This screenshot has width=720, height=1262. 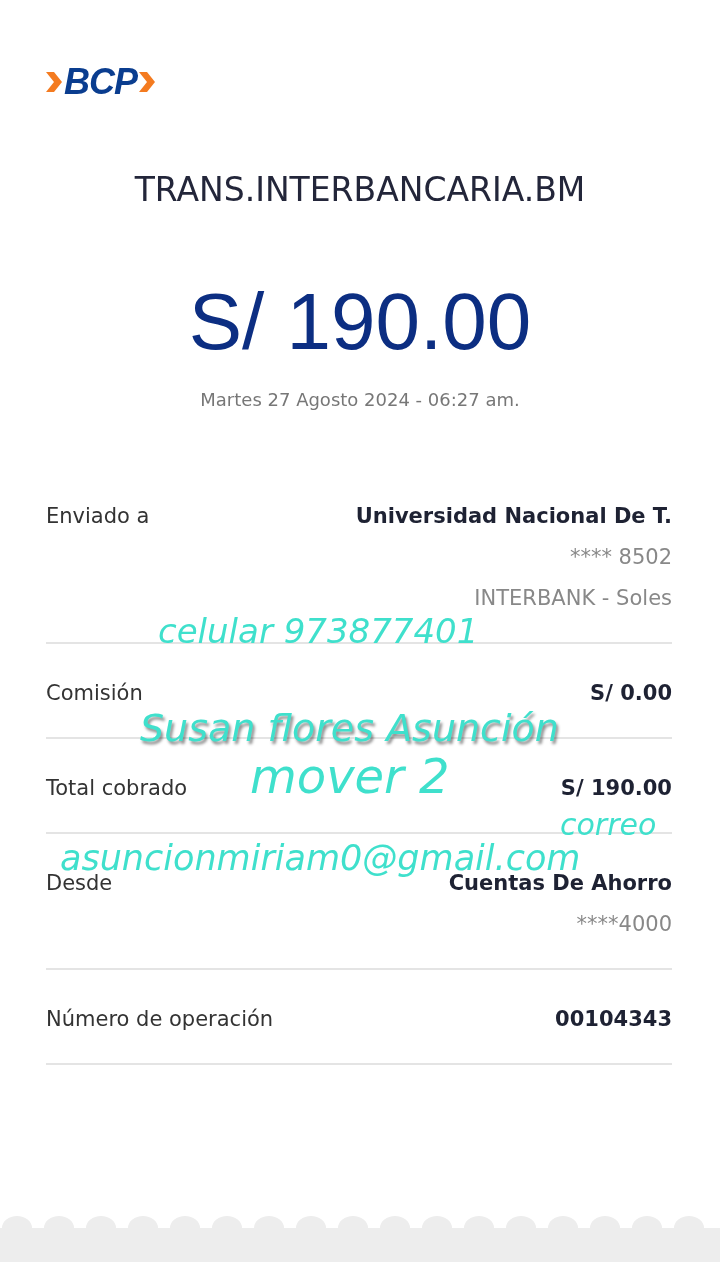 I want to click on row-label: Total cobrado, so click(x=117, y=788).